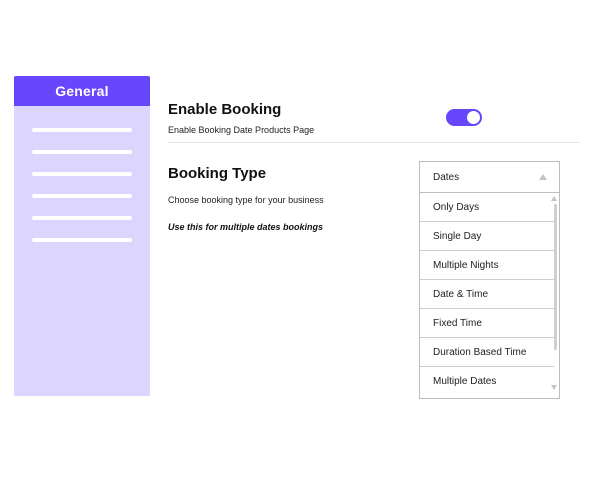 The image size is (610, 500). I want to click on booking-type-option: Duration Based Time, so click(487, 352).